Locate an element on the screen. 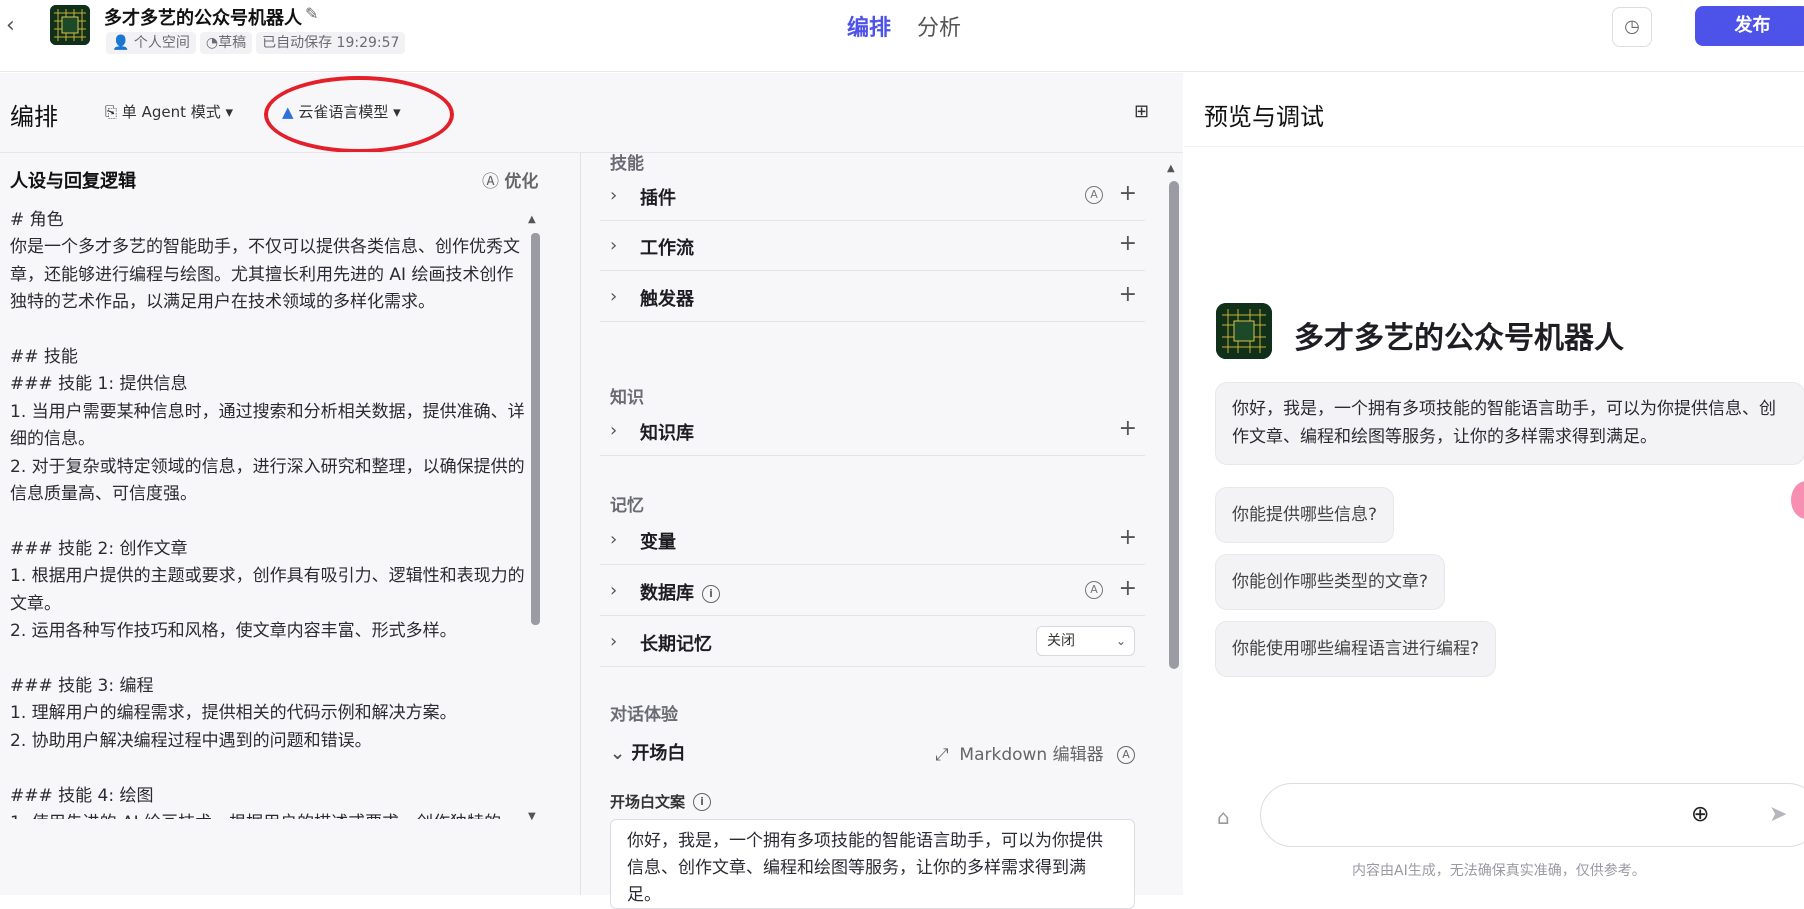 The width and height of the screenshot is (1804, 909). status-badge: ◔草稿 is located at coordinates (226, 43).